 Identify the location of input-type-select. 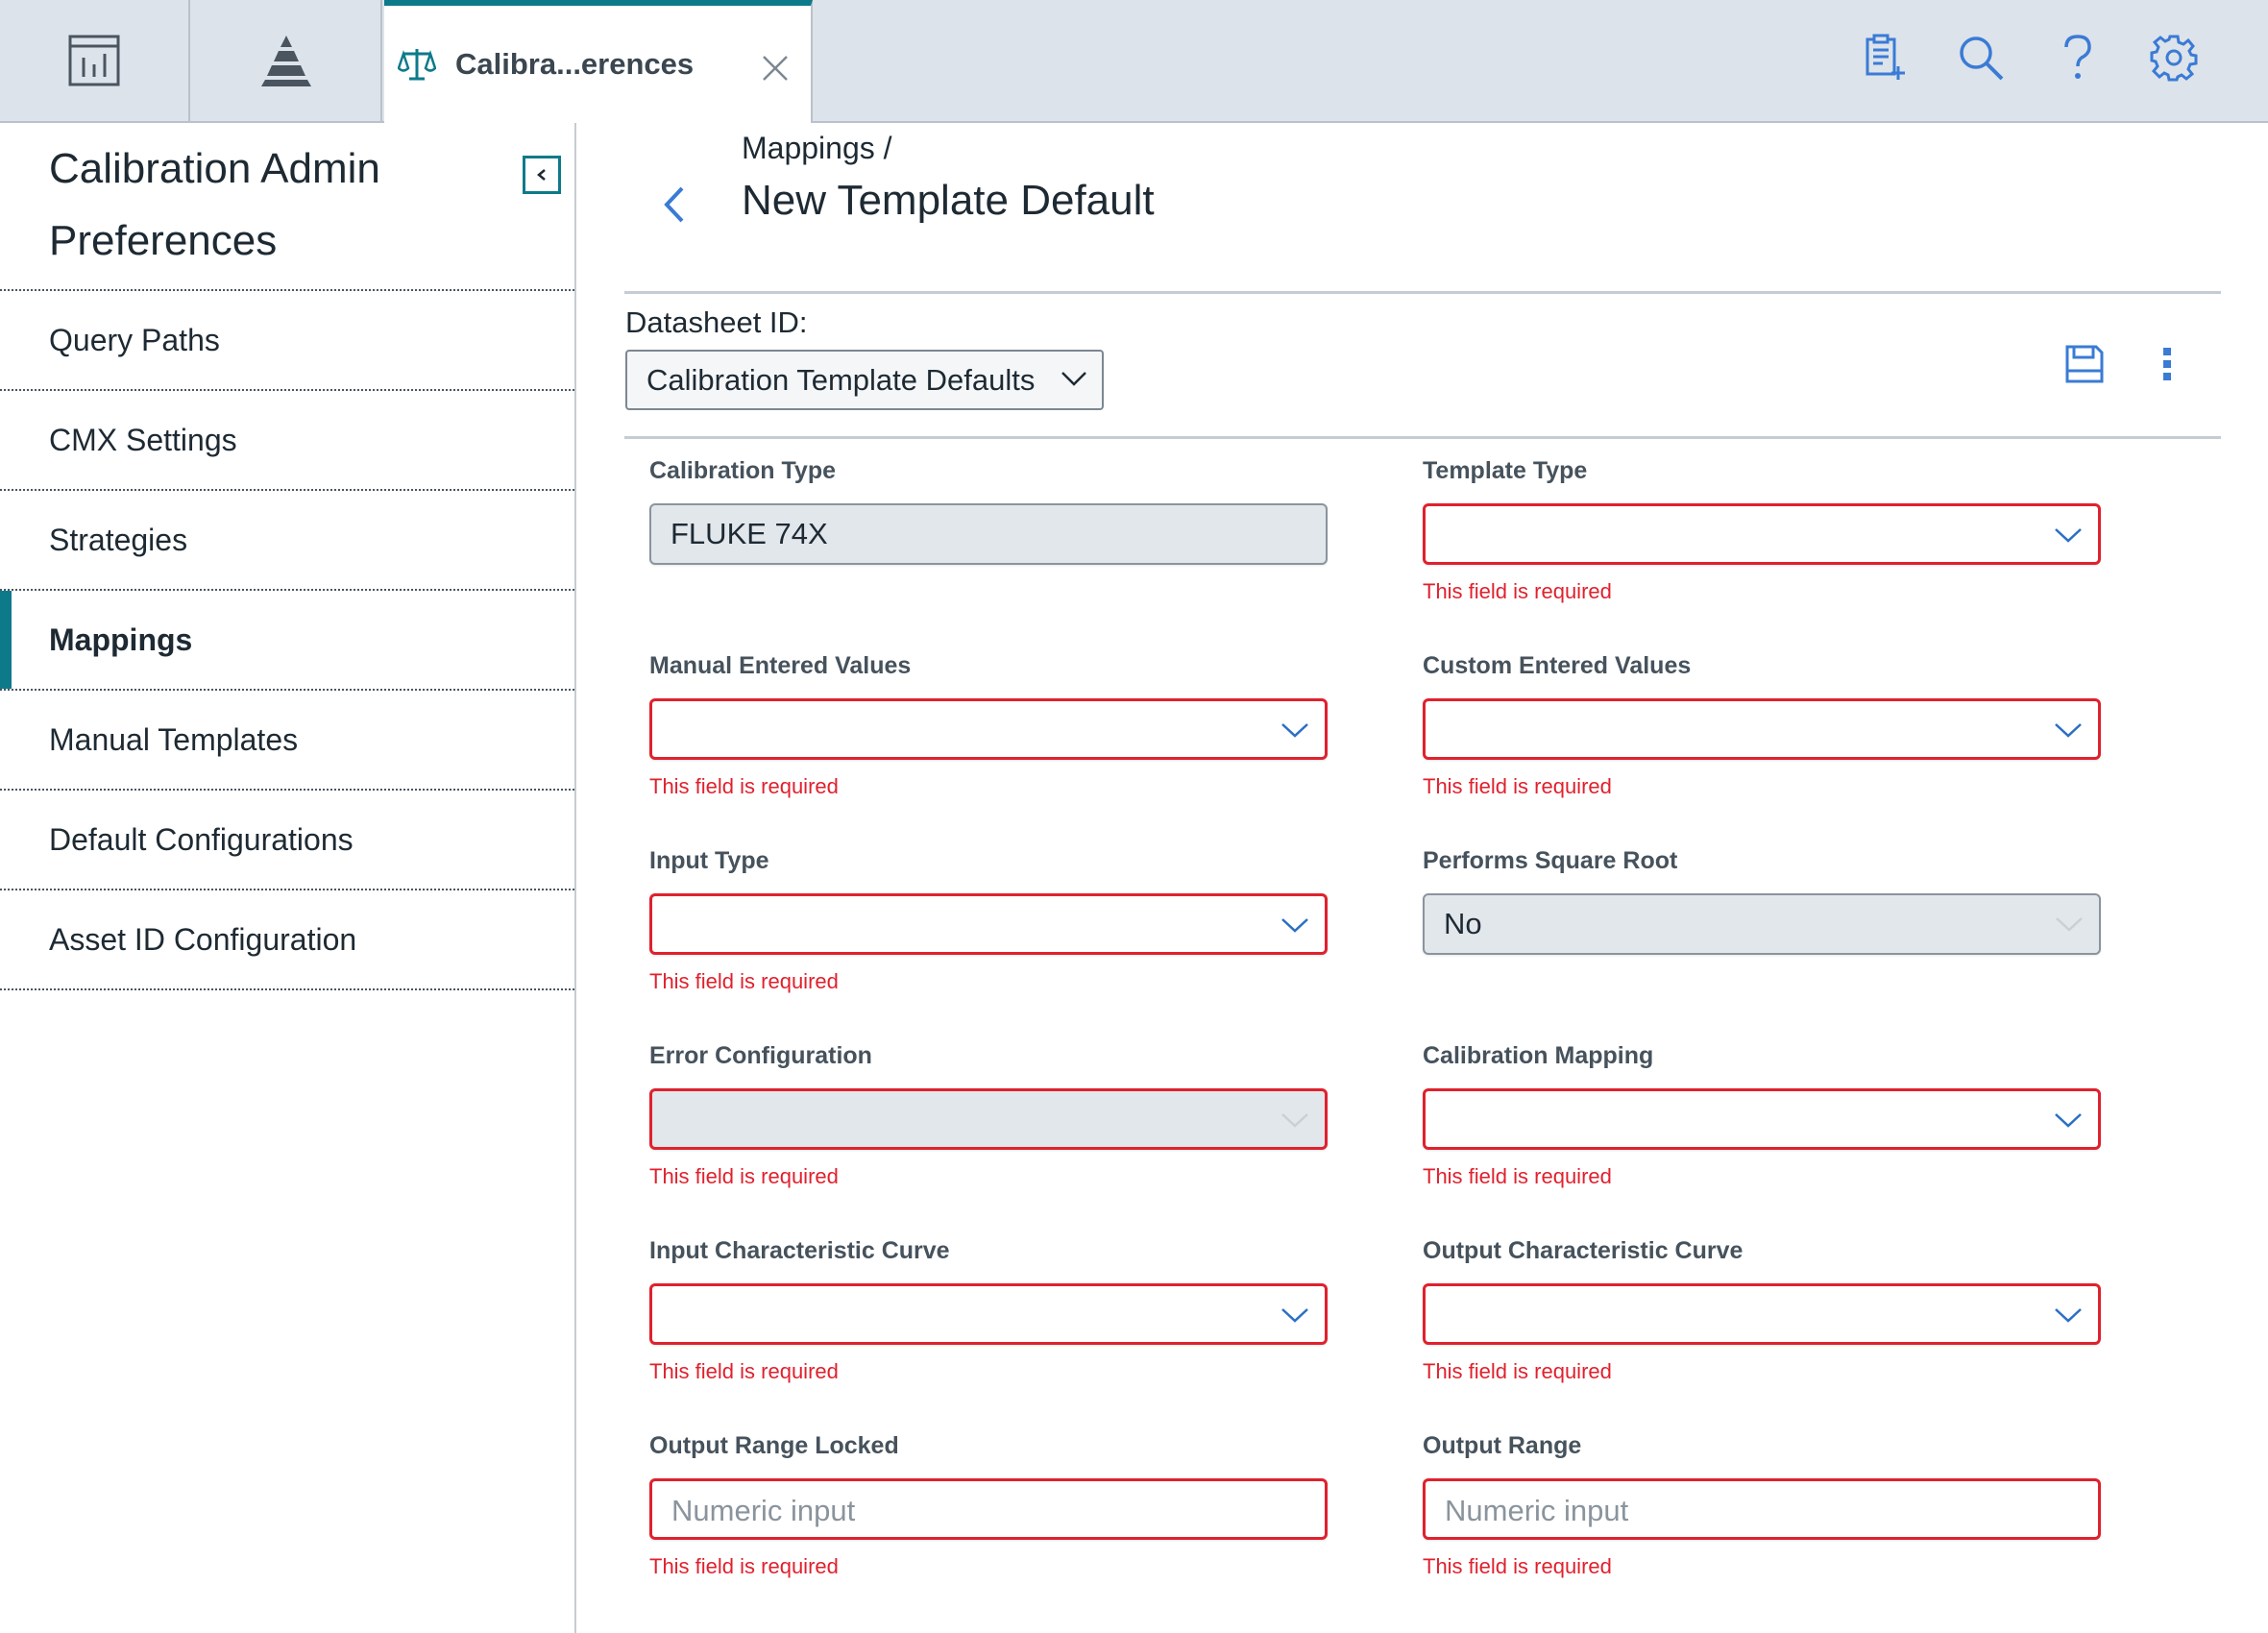
(988, 924).